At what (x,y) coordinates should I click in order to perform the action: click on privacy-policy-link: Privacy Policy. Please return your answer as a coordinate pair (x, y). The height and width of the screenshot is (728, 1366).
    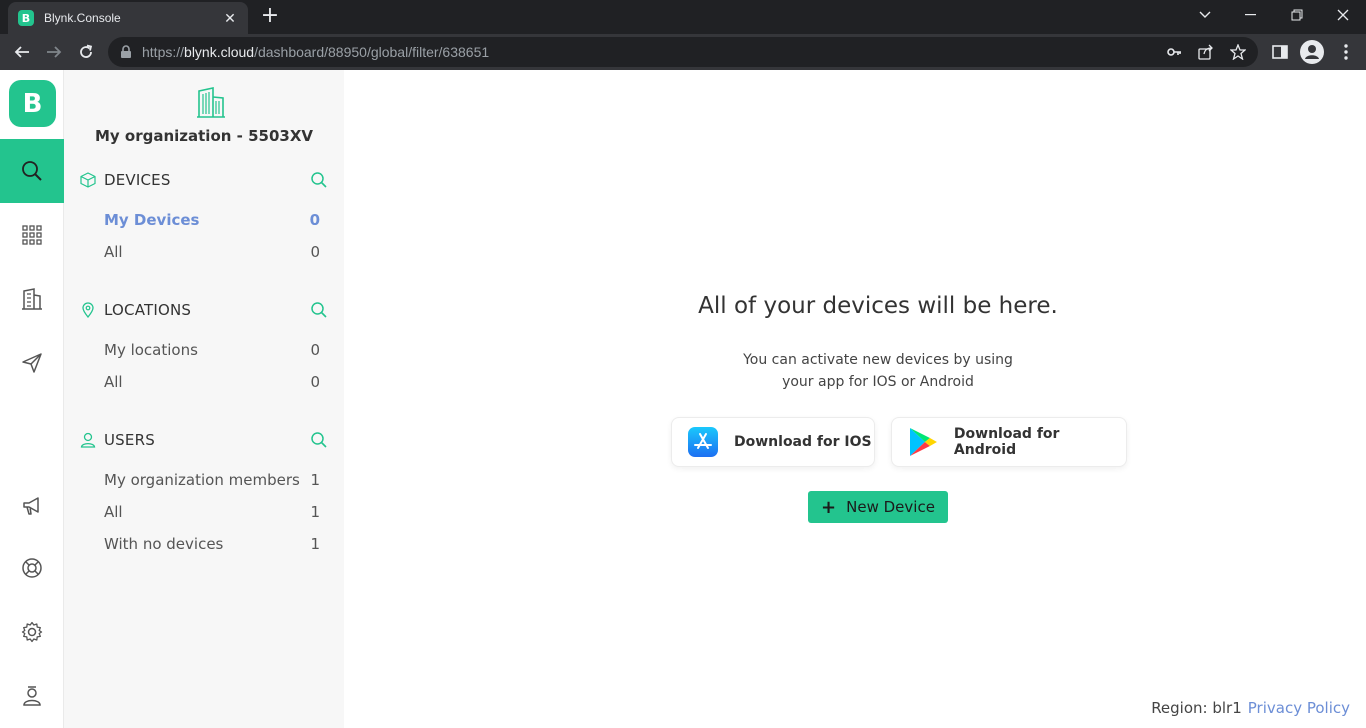
    Looking at the image, I should click on (1299, 708).